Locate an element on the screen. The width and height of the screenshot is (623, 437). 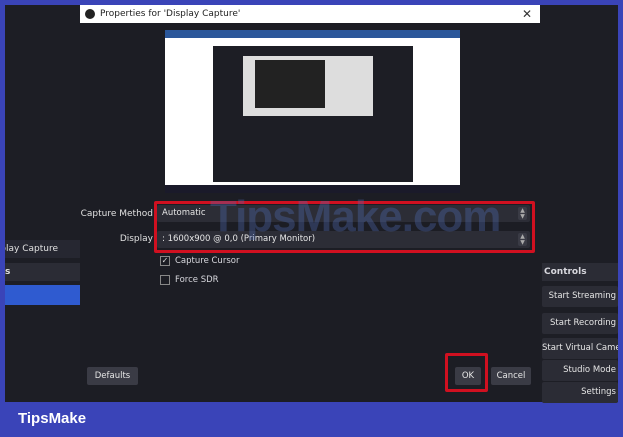
checkbox-label: Force SDR is located at coordinates (197, 280).